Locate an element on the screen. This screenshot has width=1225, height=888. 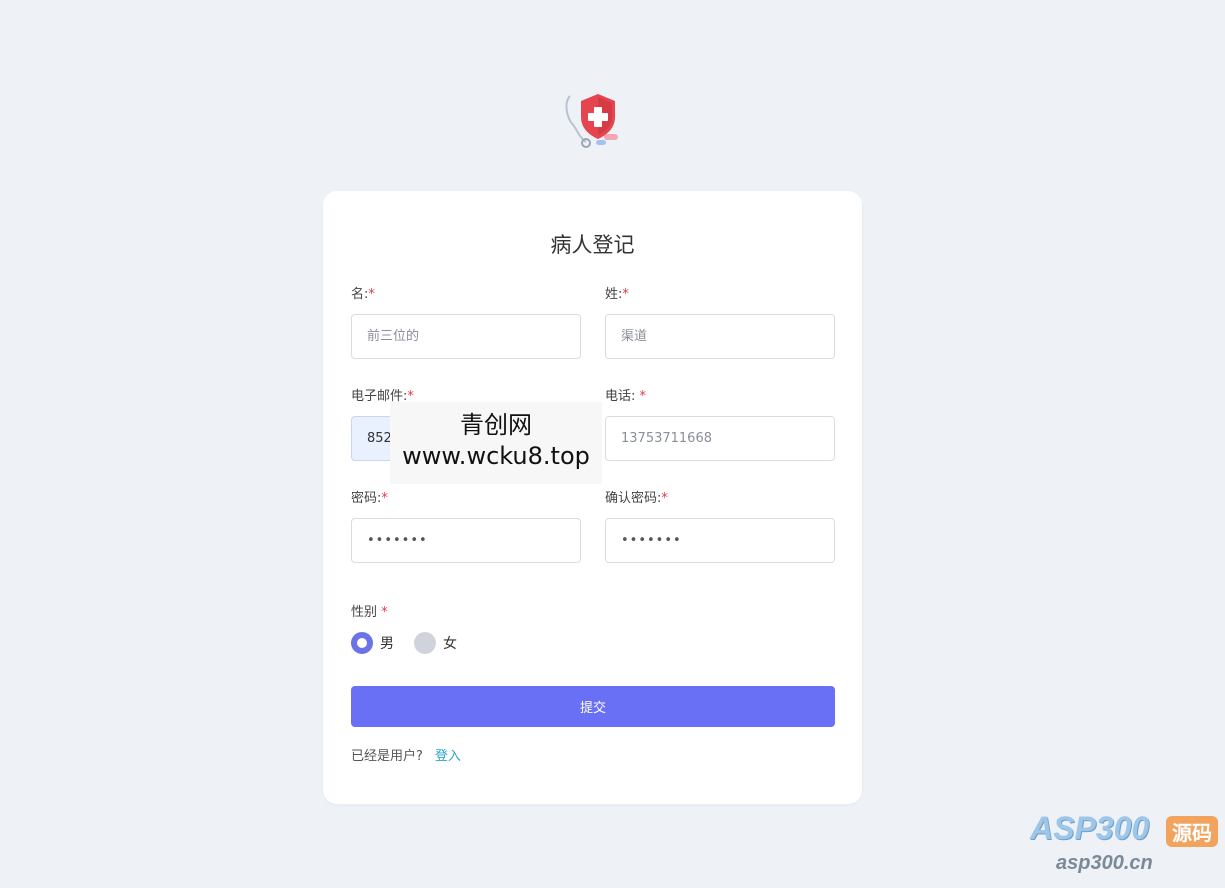
password-input is located at coordinates (466, 540).